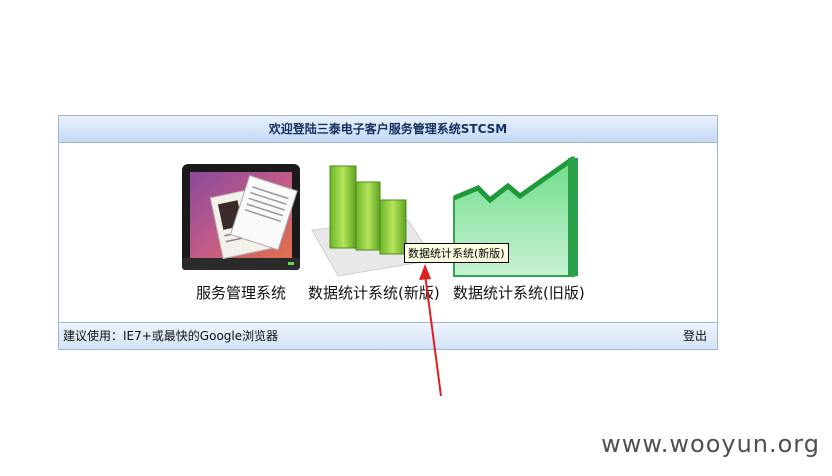 The image size is (832, 476). Describe the element at coordinates (430, 330) in the screenshot. I see `annotation-arrow` at that location.